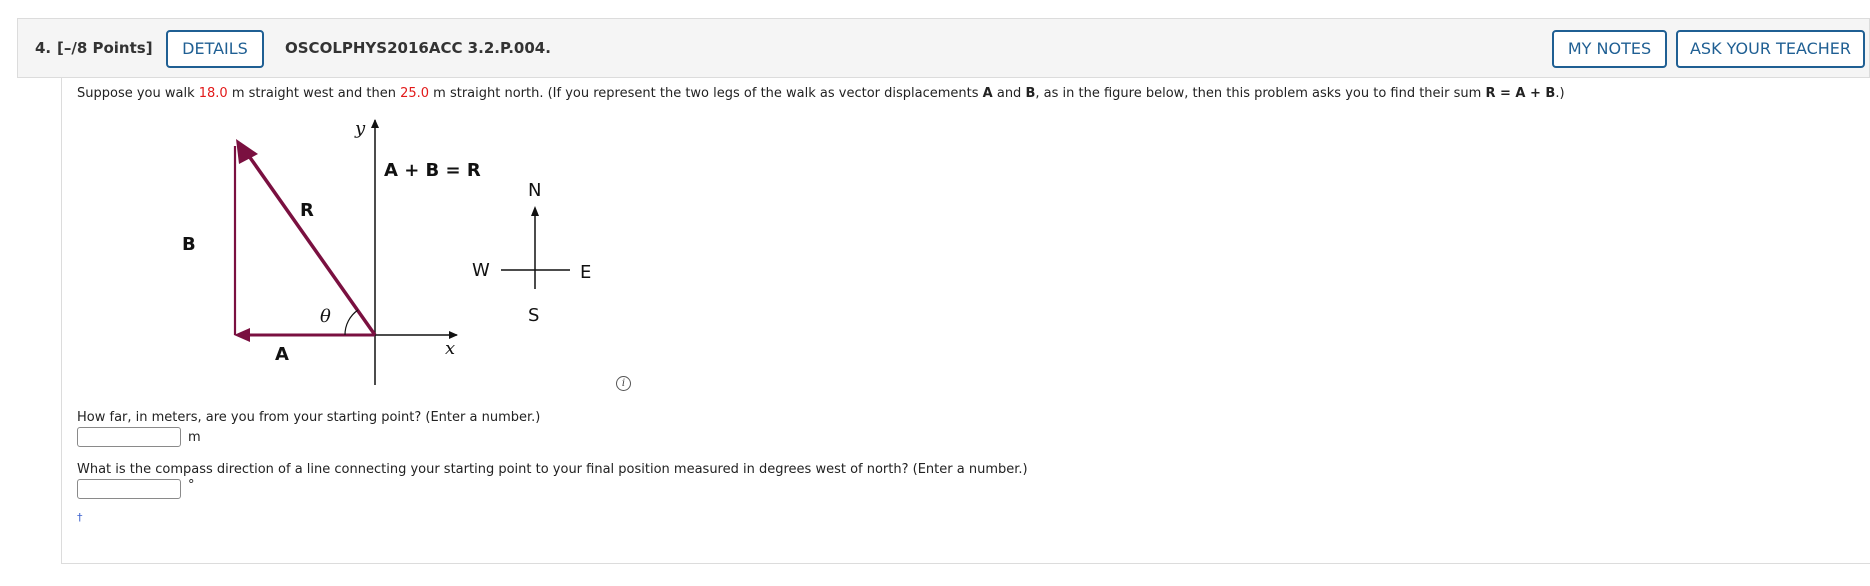  Describe the element at coordinates (987, 93) in the screenshot. I see `vector-a-label: A` at that location.